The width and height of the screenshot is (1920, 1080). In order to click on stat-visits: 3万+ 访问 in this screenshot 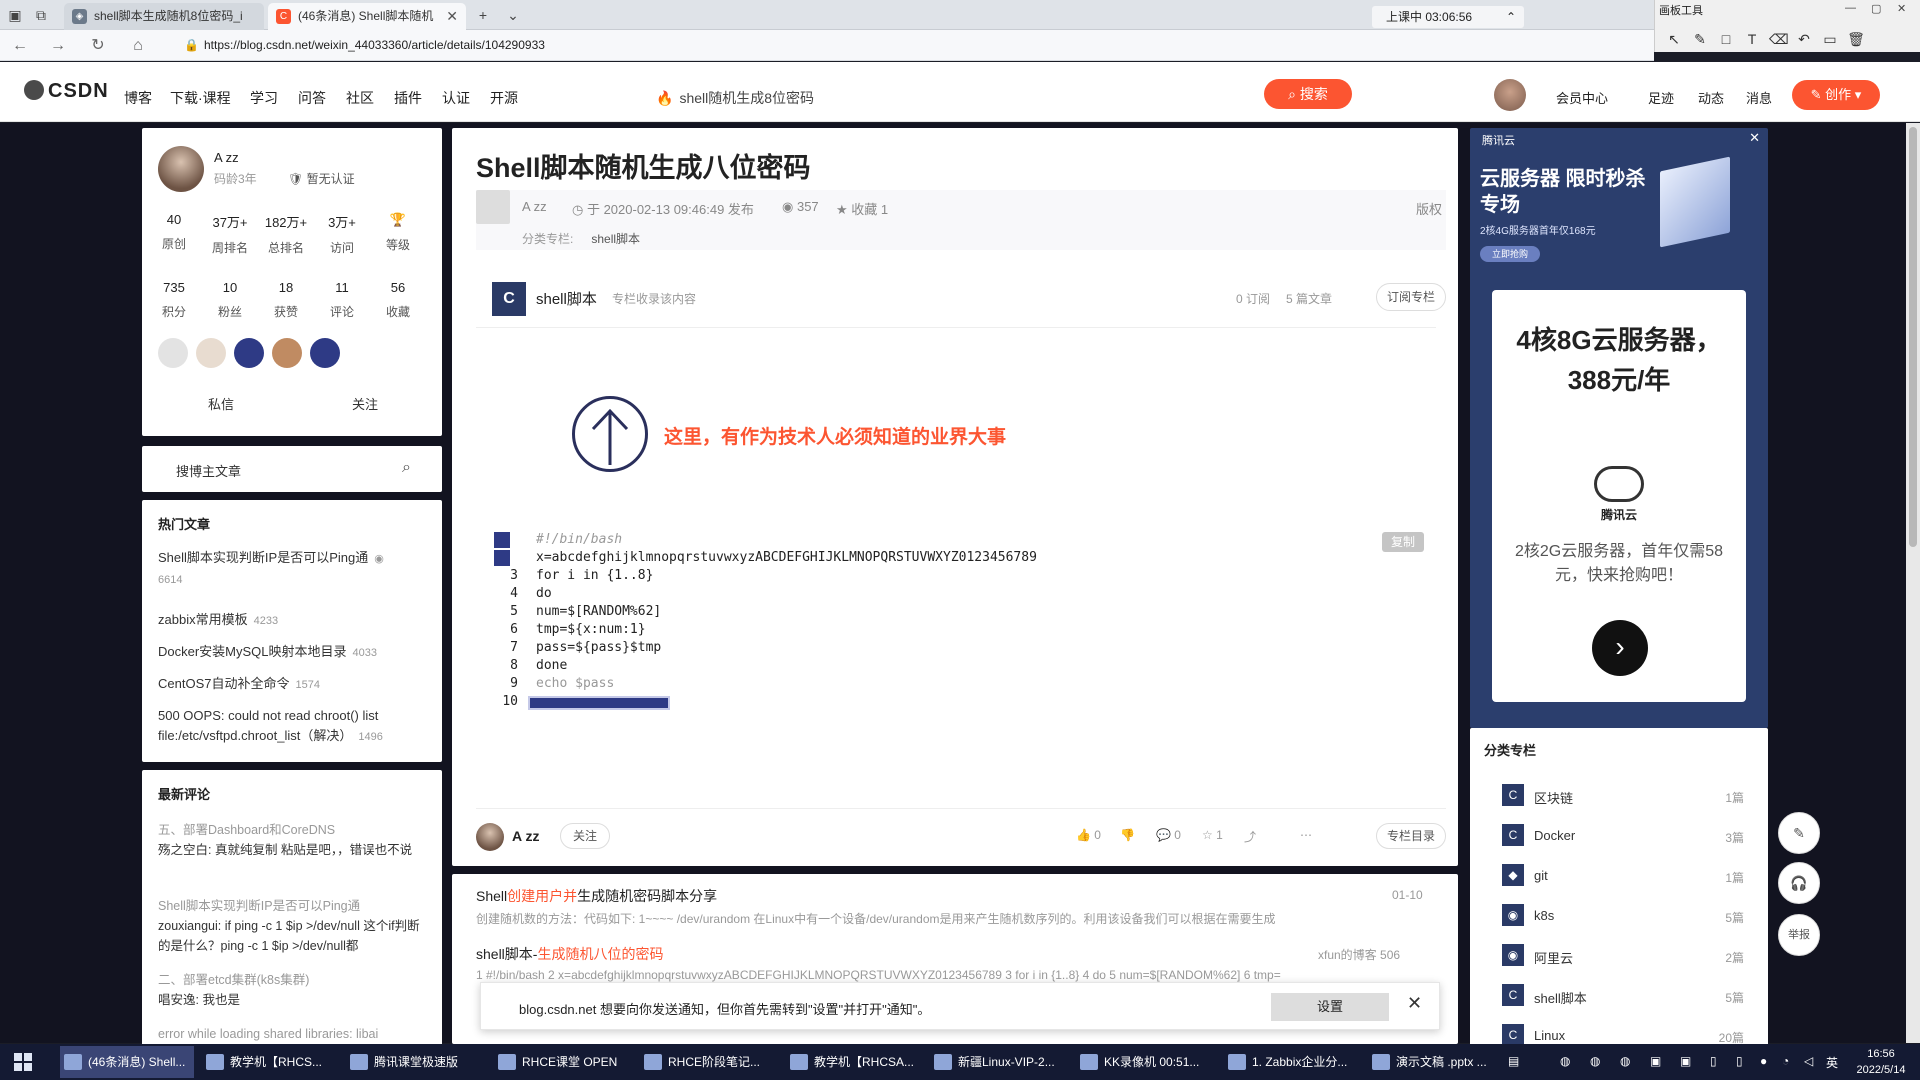, I will do `click(342, 234)`.